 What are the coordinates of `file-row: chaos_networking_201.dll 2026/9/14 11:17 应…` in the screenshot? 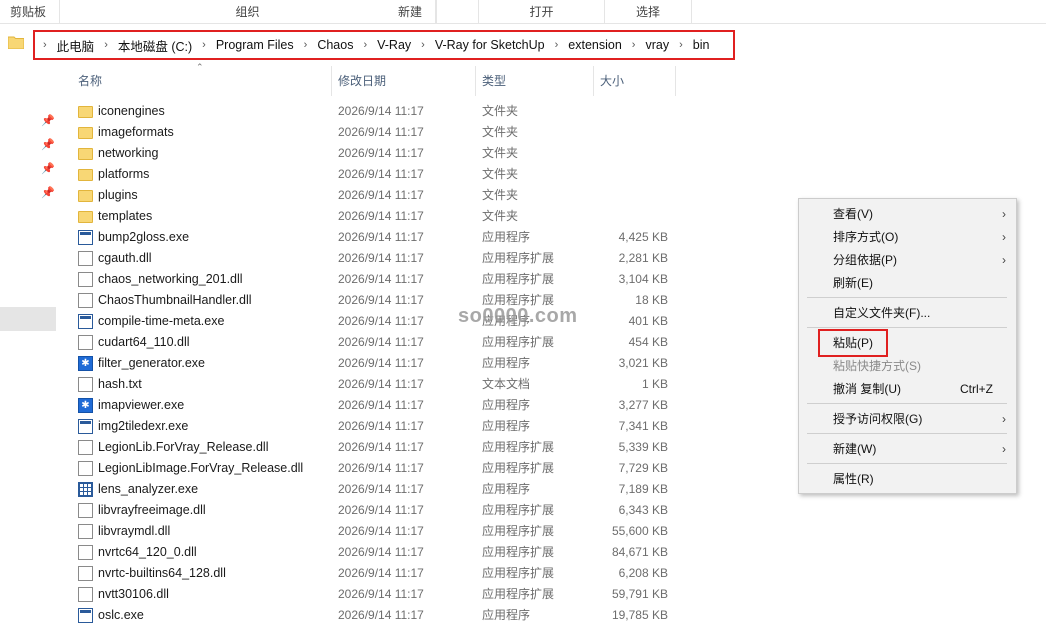 It's located at (350, 279).